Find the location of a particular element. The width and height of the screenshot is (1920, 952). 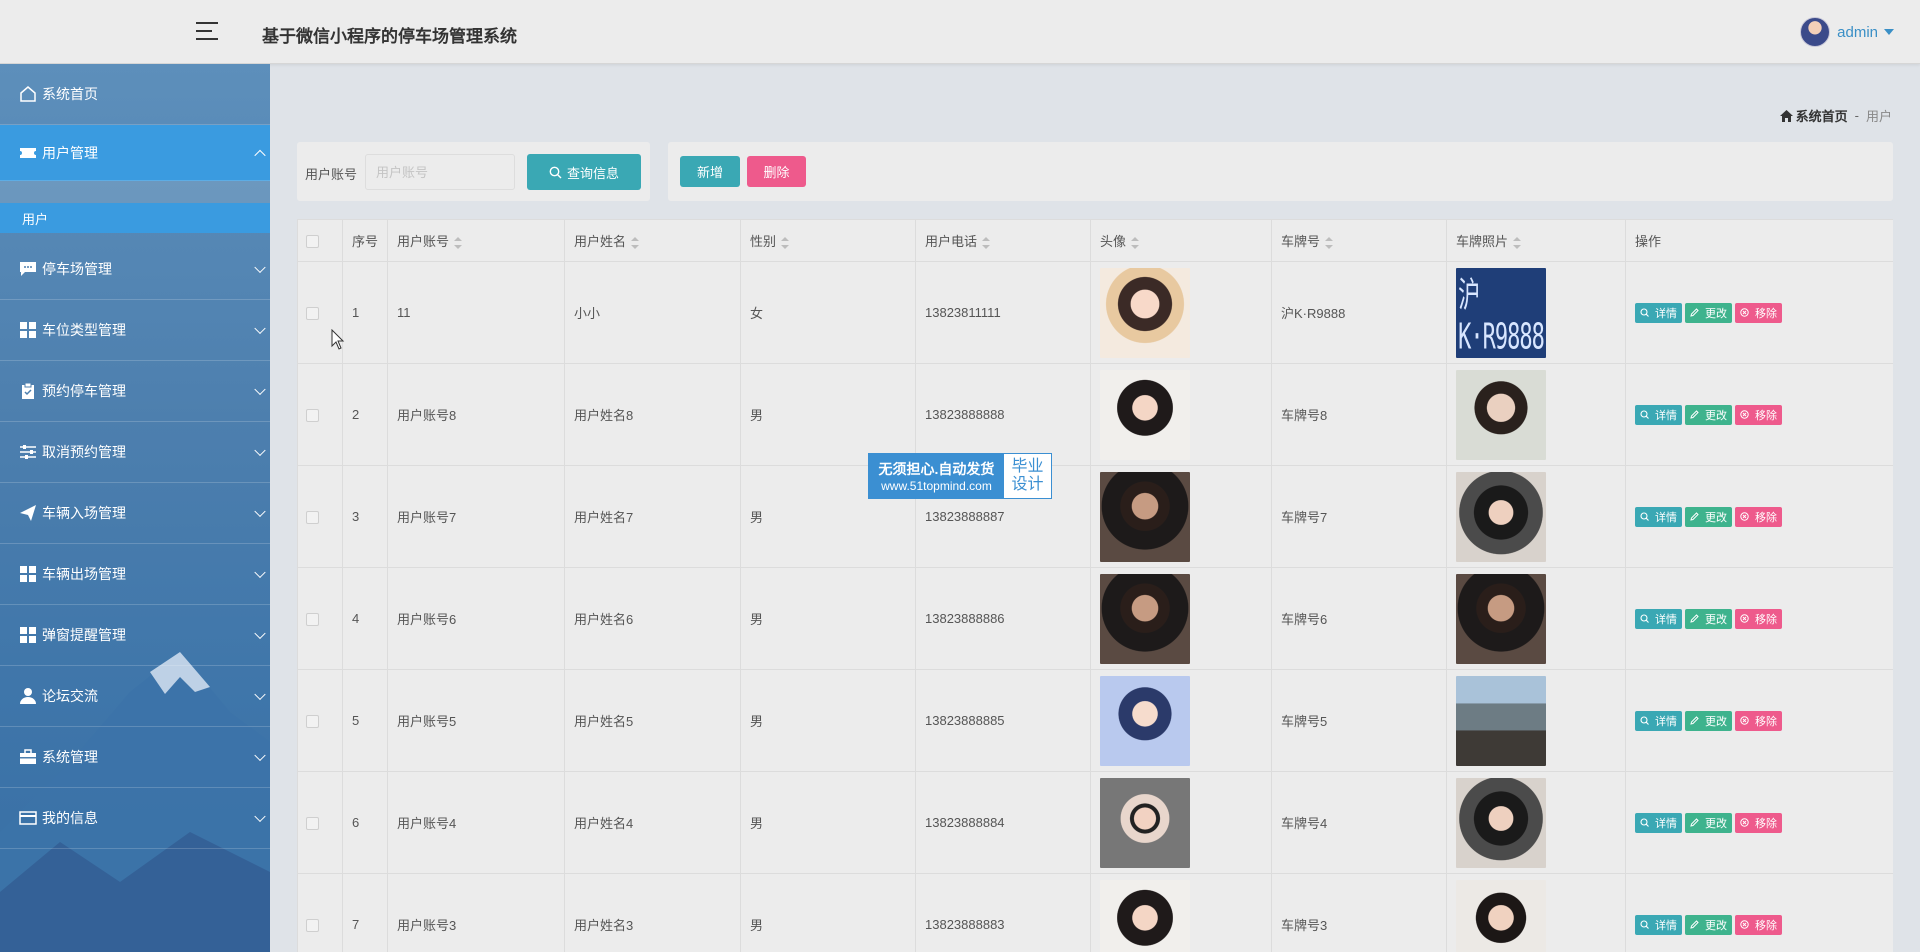

cell-operations: 详情 更改 移除 is located at coordinates (1759, 822).